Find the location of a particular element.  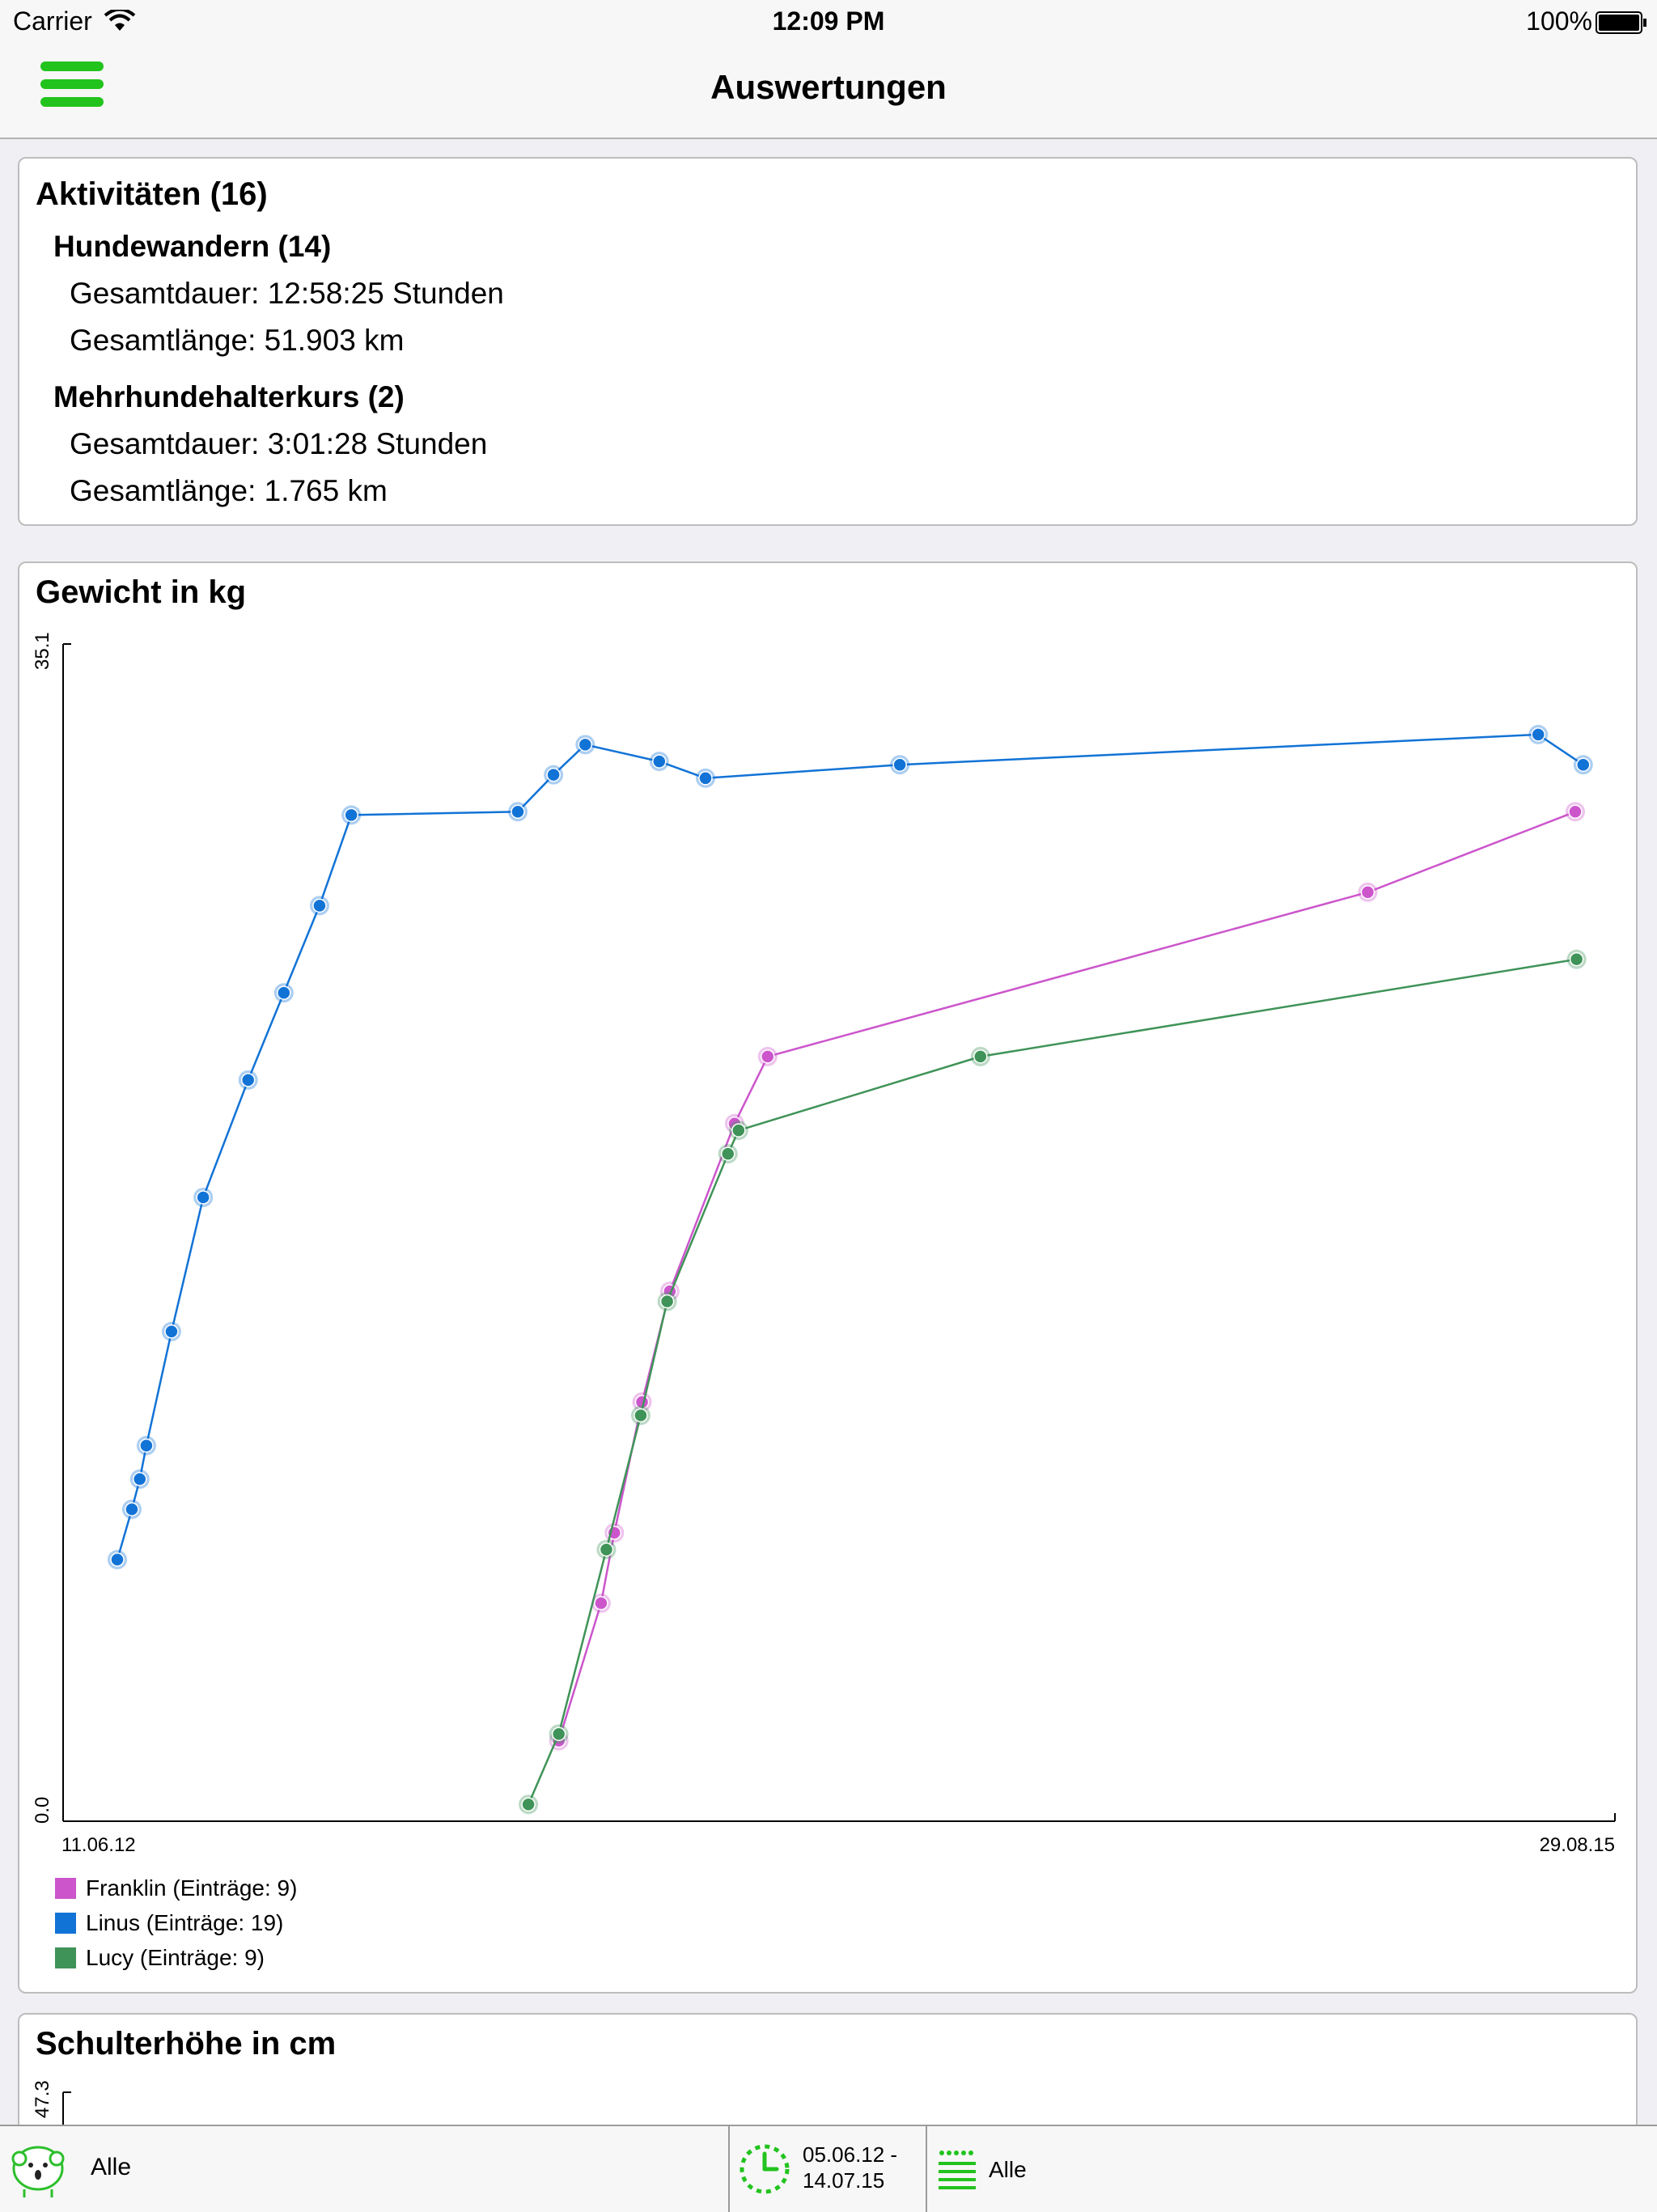

navigation-bar: Auswertungen is located at coordinates (828, 91).